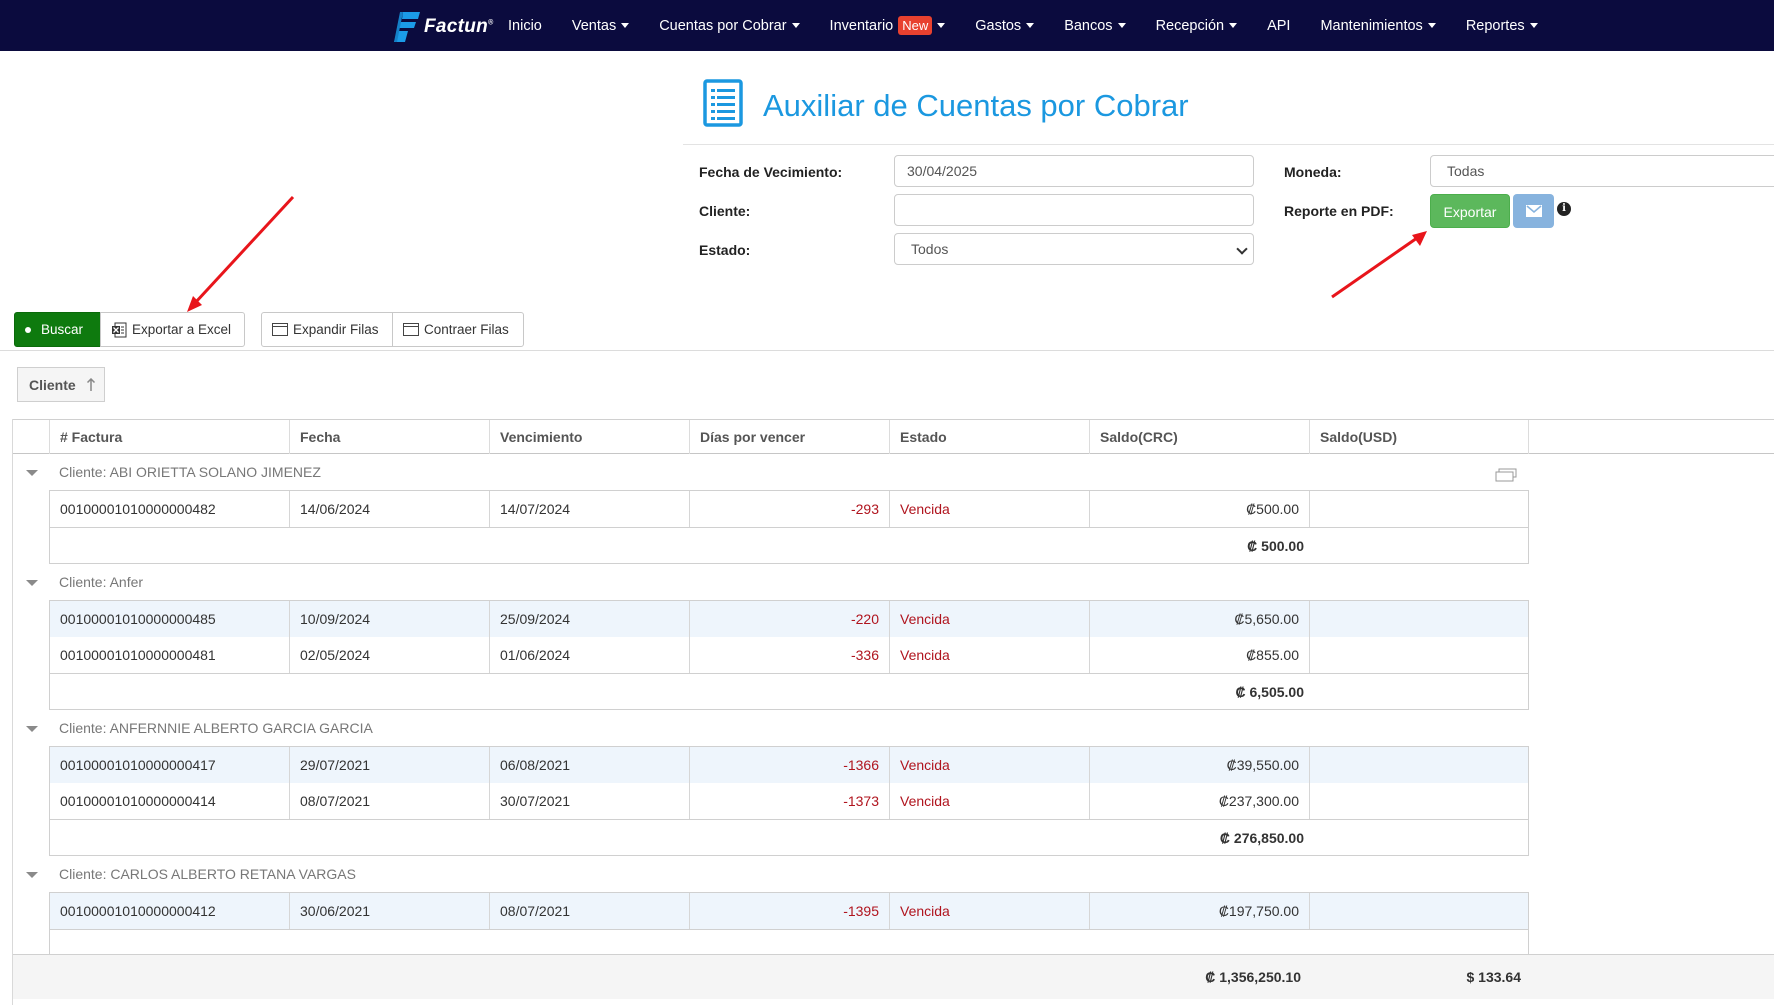 This screenshot has height=1005, width=1774. What do you see at coordinates (789, 691) in the screenshot?
I see `group-footer: ₡ 6,505.00` at bounding box center [789, 691].